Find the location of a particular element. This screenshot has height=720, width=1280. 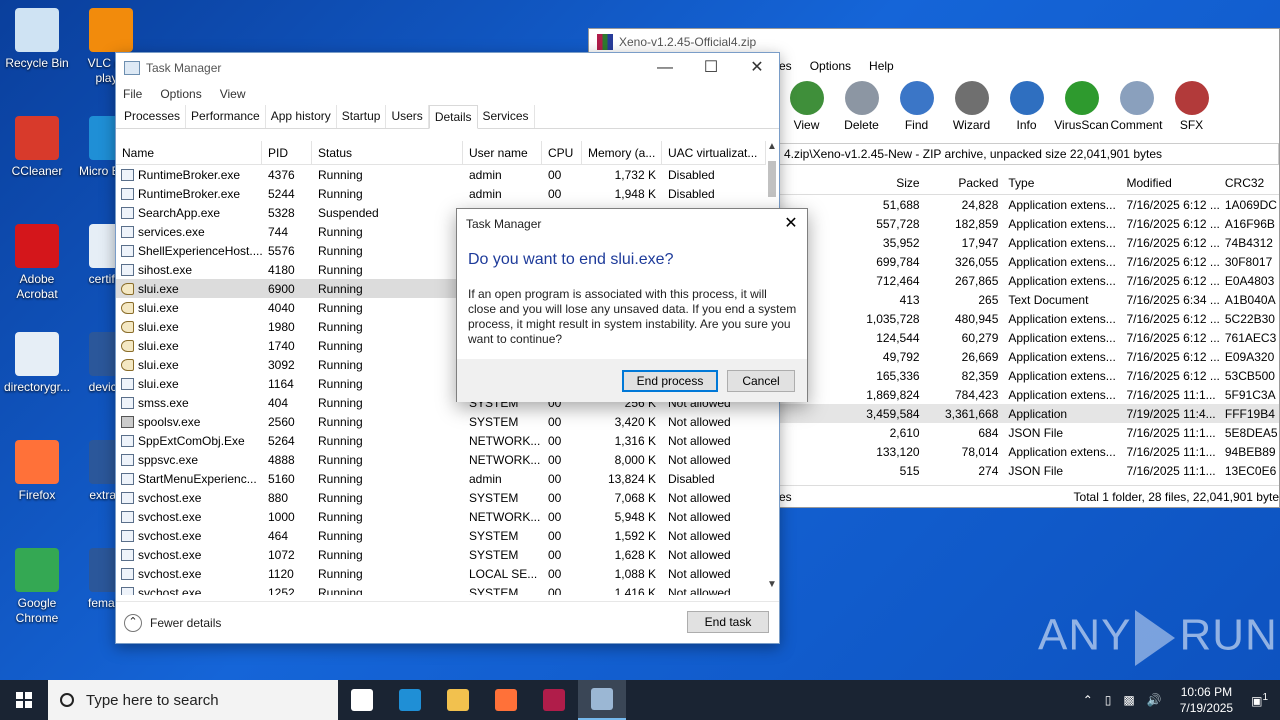

winrar-menu-item: Options is located at coordinates (830, 66).